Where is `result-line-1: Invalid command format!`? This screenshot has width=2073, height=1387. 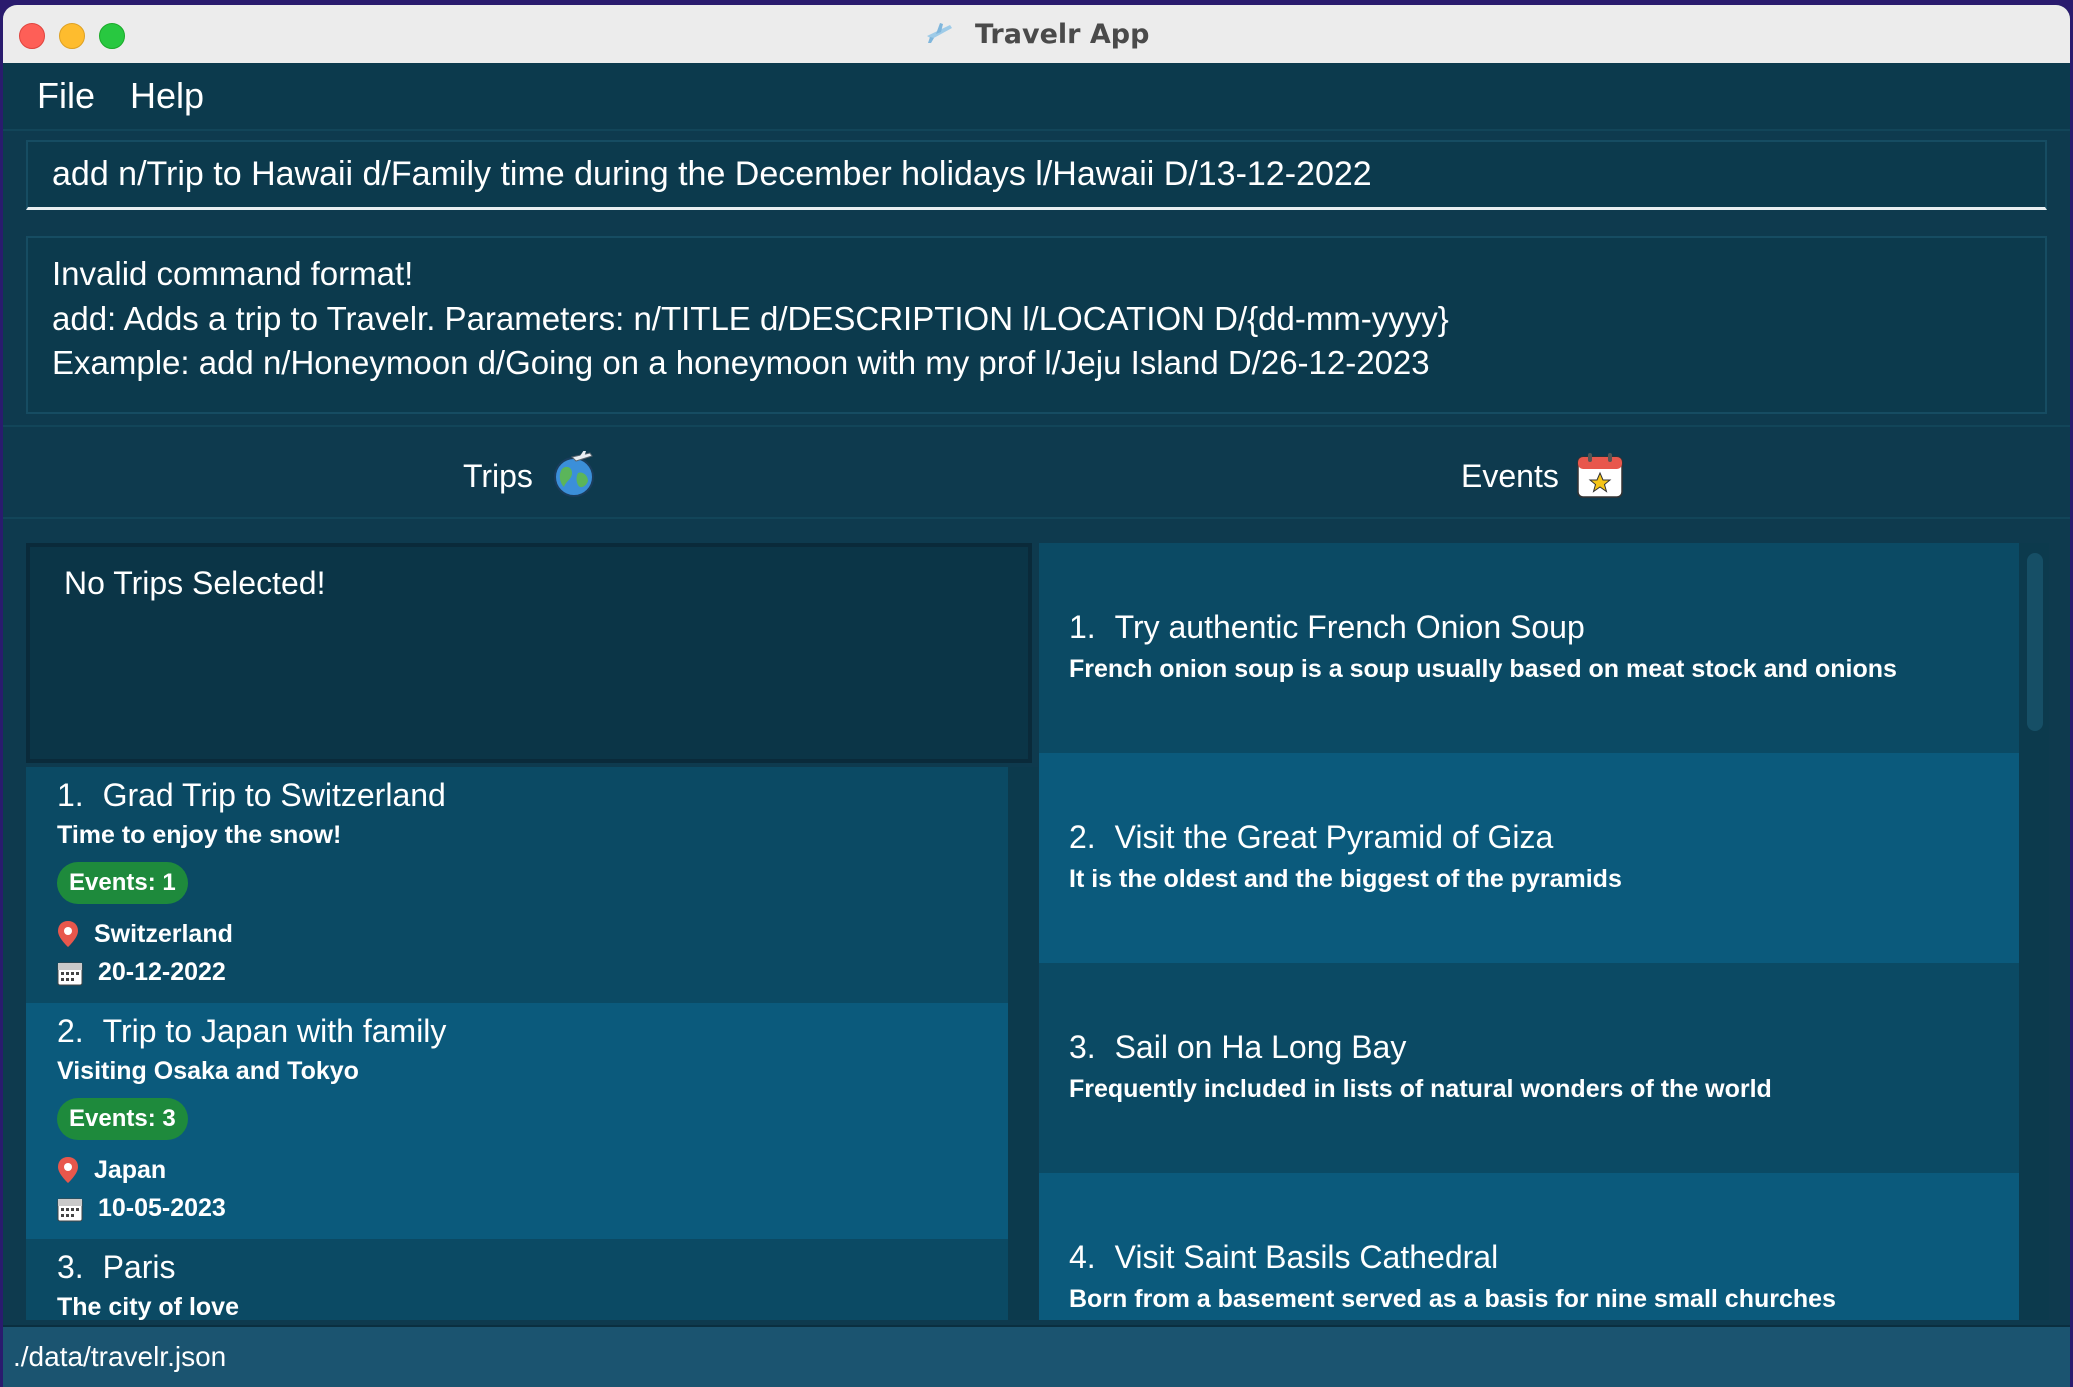
result-line-1: Invalid command format! is located at coordinates (233, 273).